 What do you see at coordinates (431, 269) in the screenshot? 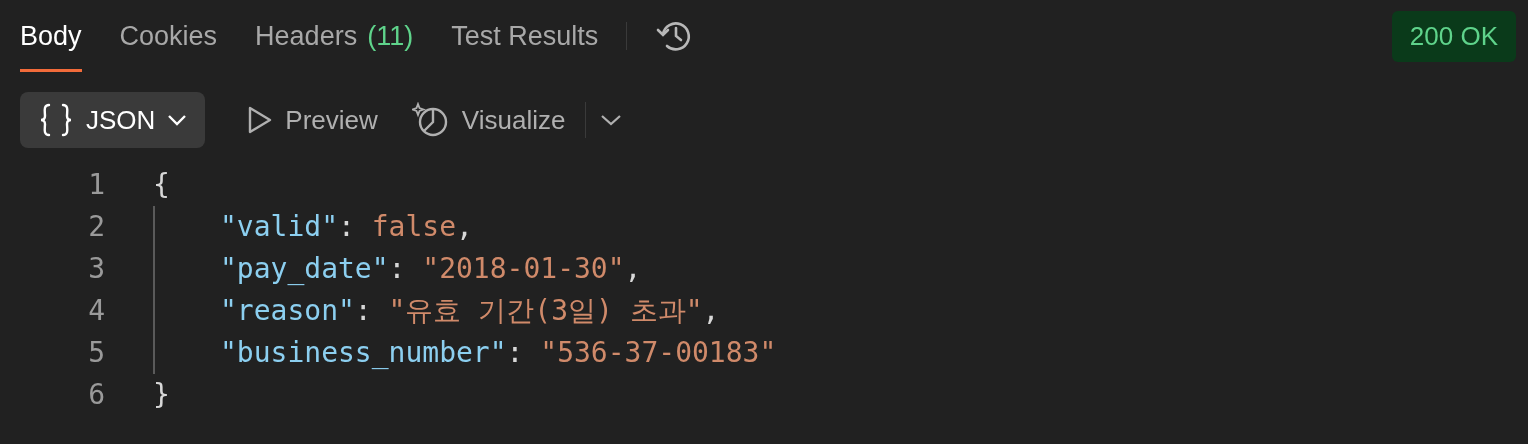
I see `code-line: "pay_date": "2018-01-30",` at bounding box center [431, 269].